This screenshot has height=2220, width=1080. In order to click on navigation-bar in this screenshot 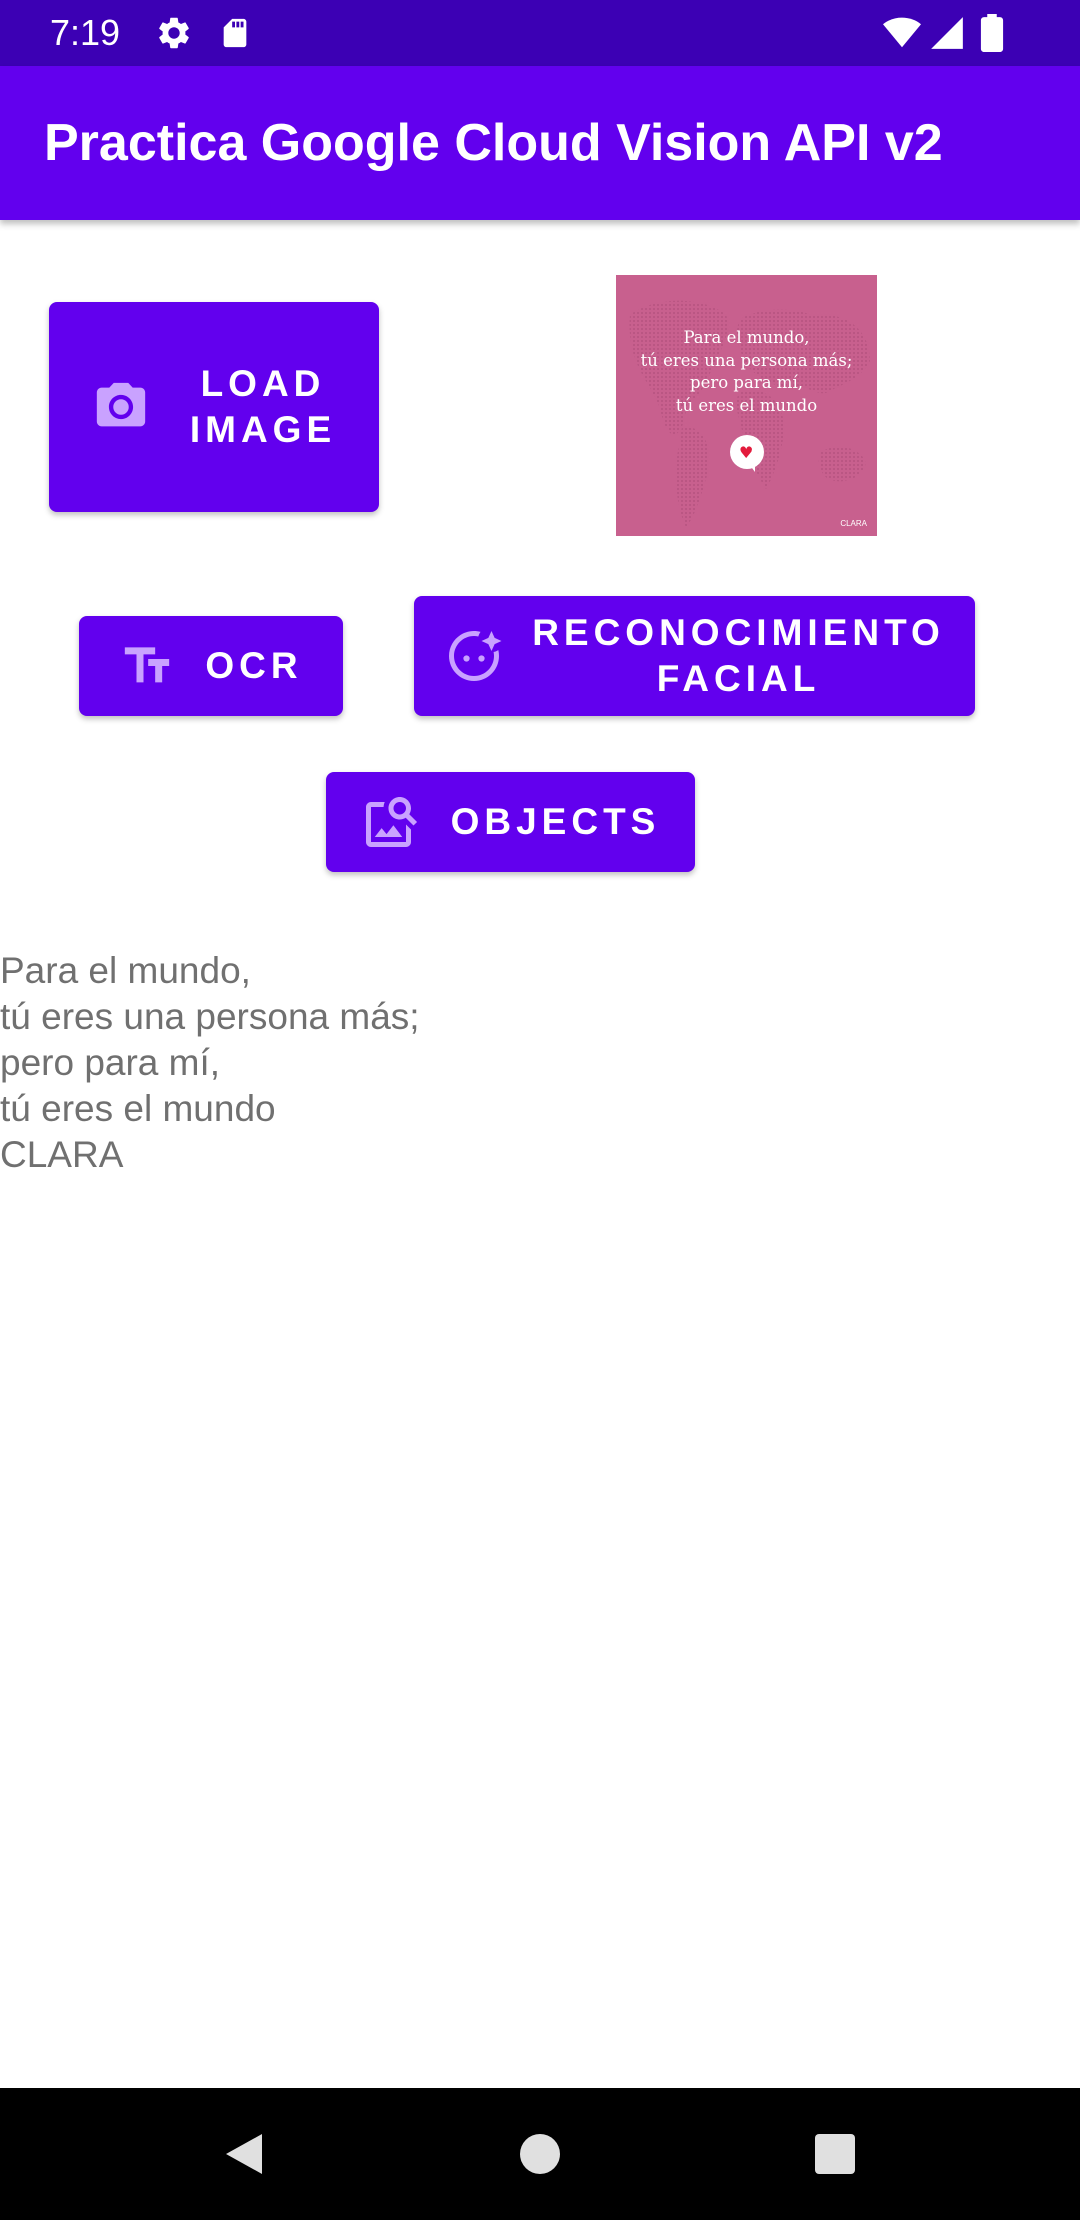, I will do `click(540, 2154)`.